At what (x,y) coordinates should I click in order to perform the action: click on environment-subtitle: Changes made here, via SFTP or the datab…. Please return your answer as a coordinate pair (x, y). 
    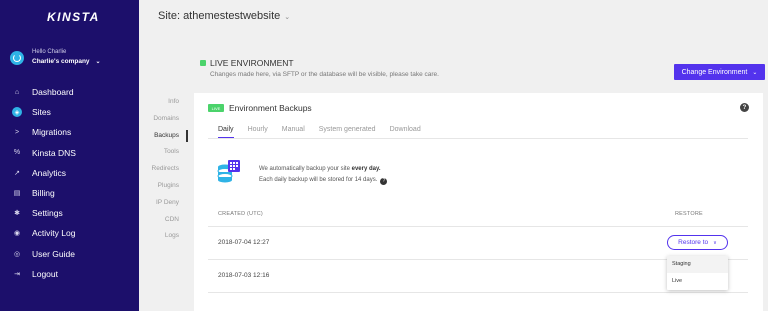
    Looking at the image, I should click on (324, 74).